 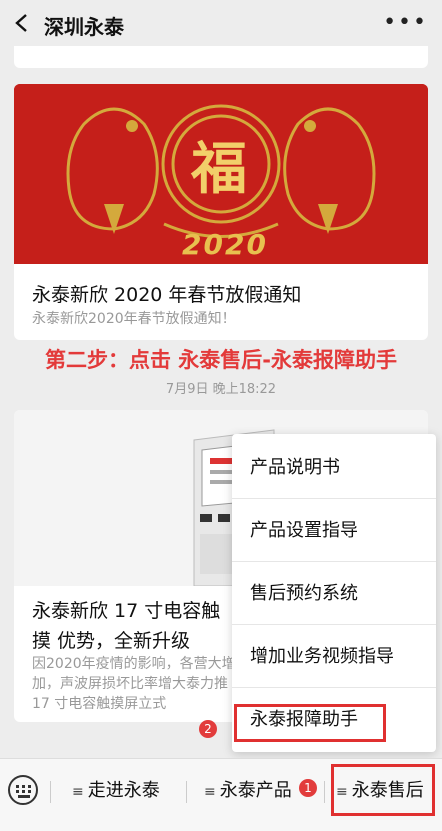 I want to click on article-title: 永泰新欣 17 寸电容触摸 优势，全新升级, so click(x=126, y=626).